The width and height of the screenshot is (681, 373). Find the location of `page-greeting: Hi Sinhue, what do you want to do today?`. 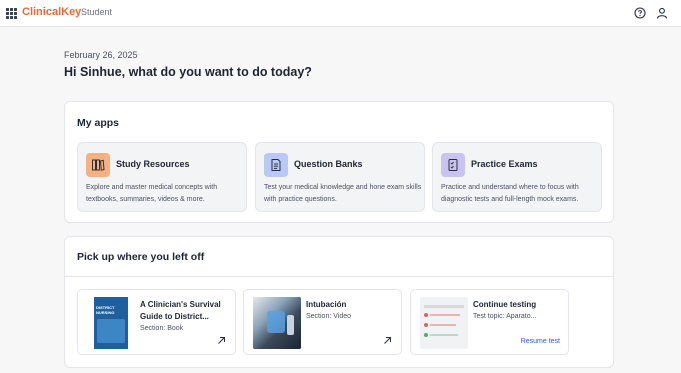

page-greeting: Hi Sinhue, what do you want to do today? is located at coordinates (188, 72).